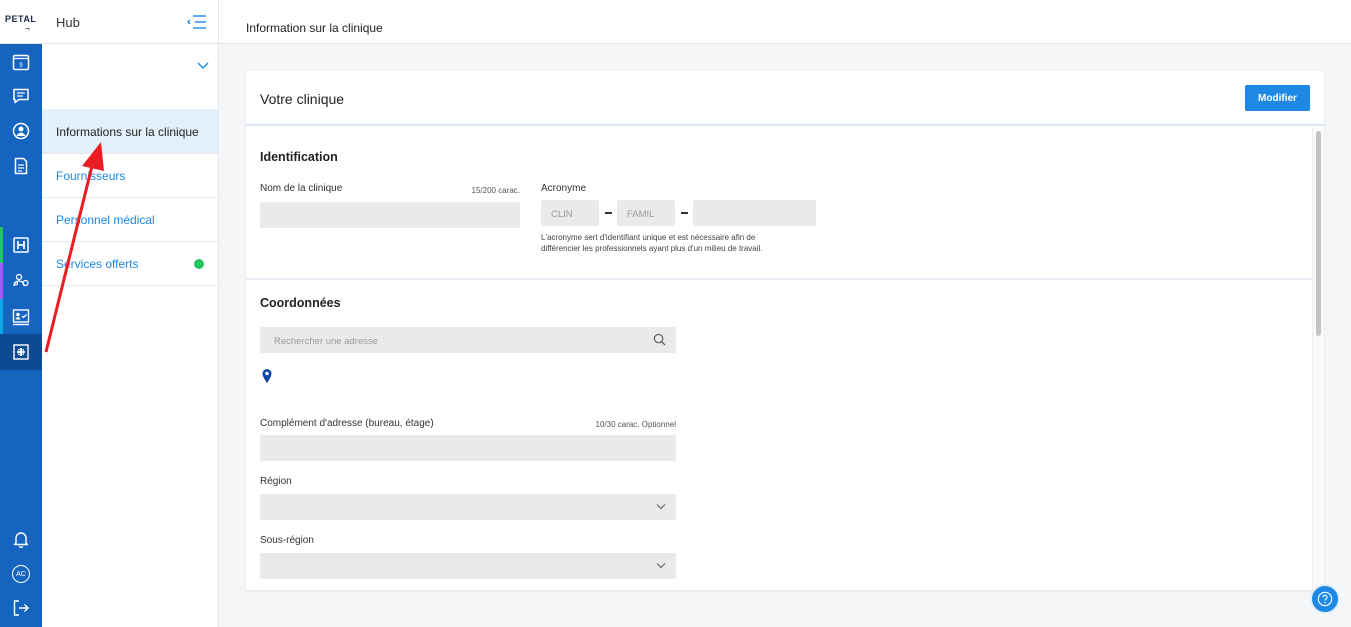  I want to click on help-icon, so click(1325, 599).